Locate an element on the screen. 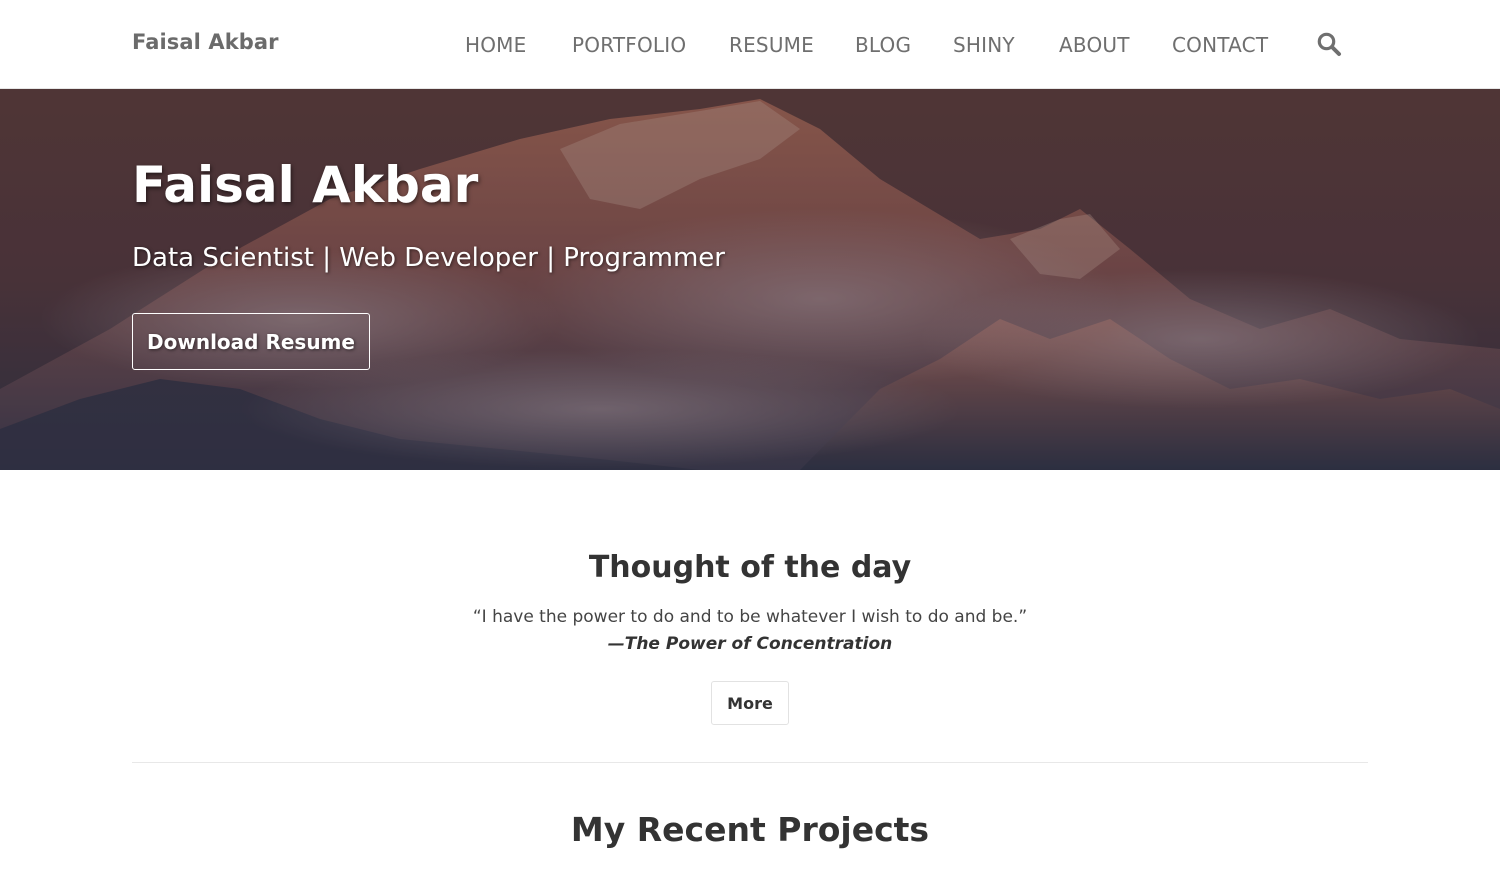 The image size is (1500, 890). recent-projects-heading: My Recent Projects is located at coordinates (750, 829).